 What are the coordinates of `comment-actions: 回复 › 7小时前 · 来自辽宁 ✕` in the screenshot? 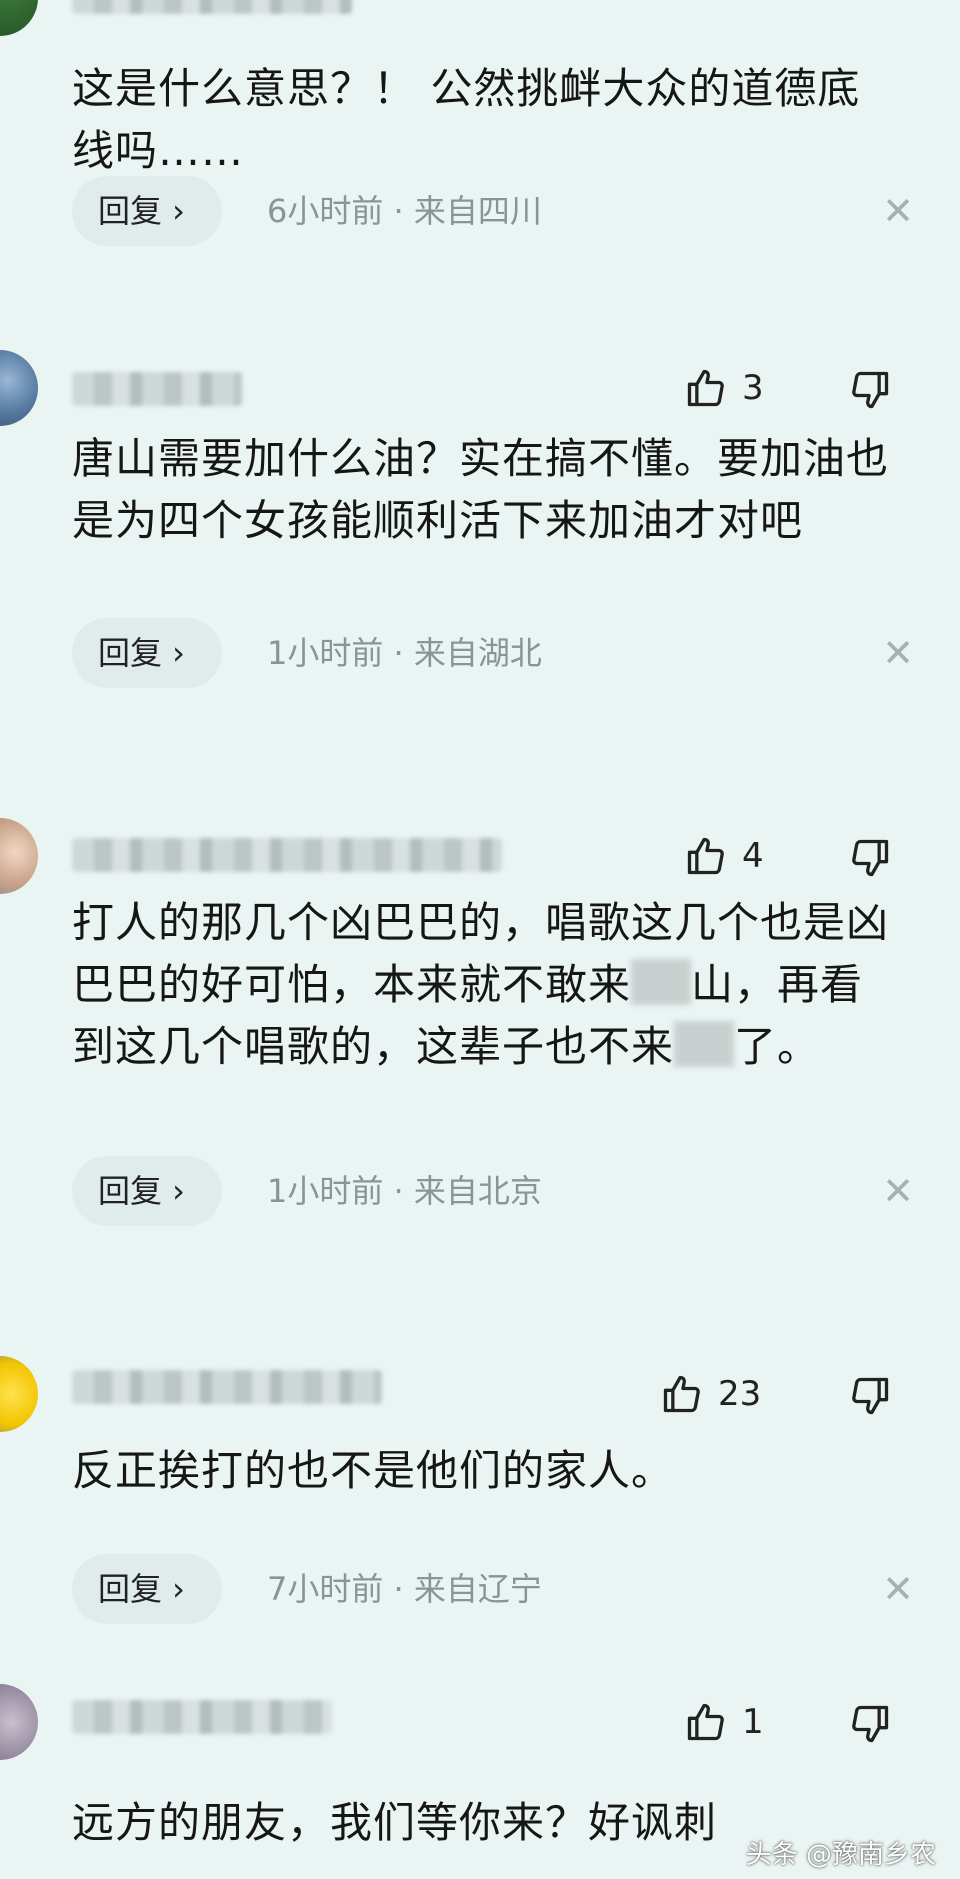 It's located at (493, 1589).